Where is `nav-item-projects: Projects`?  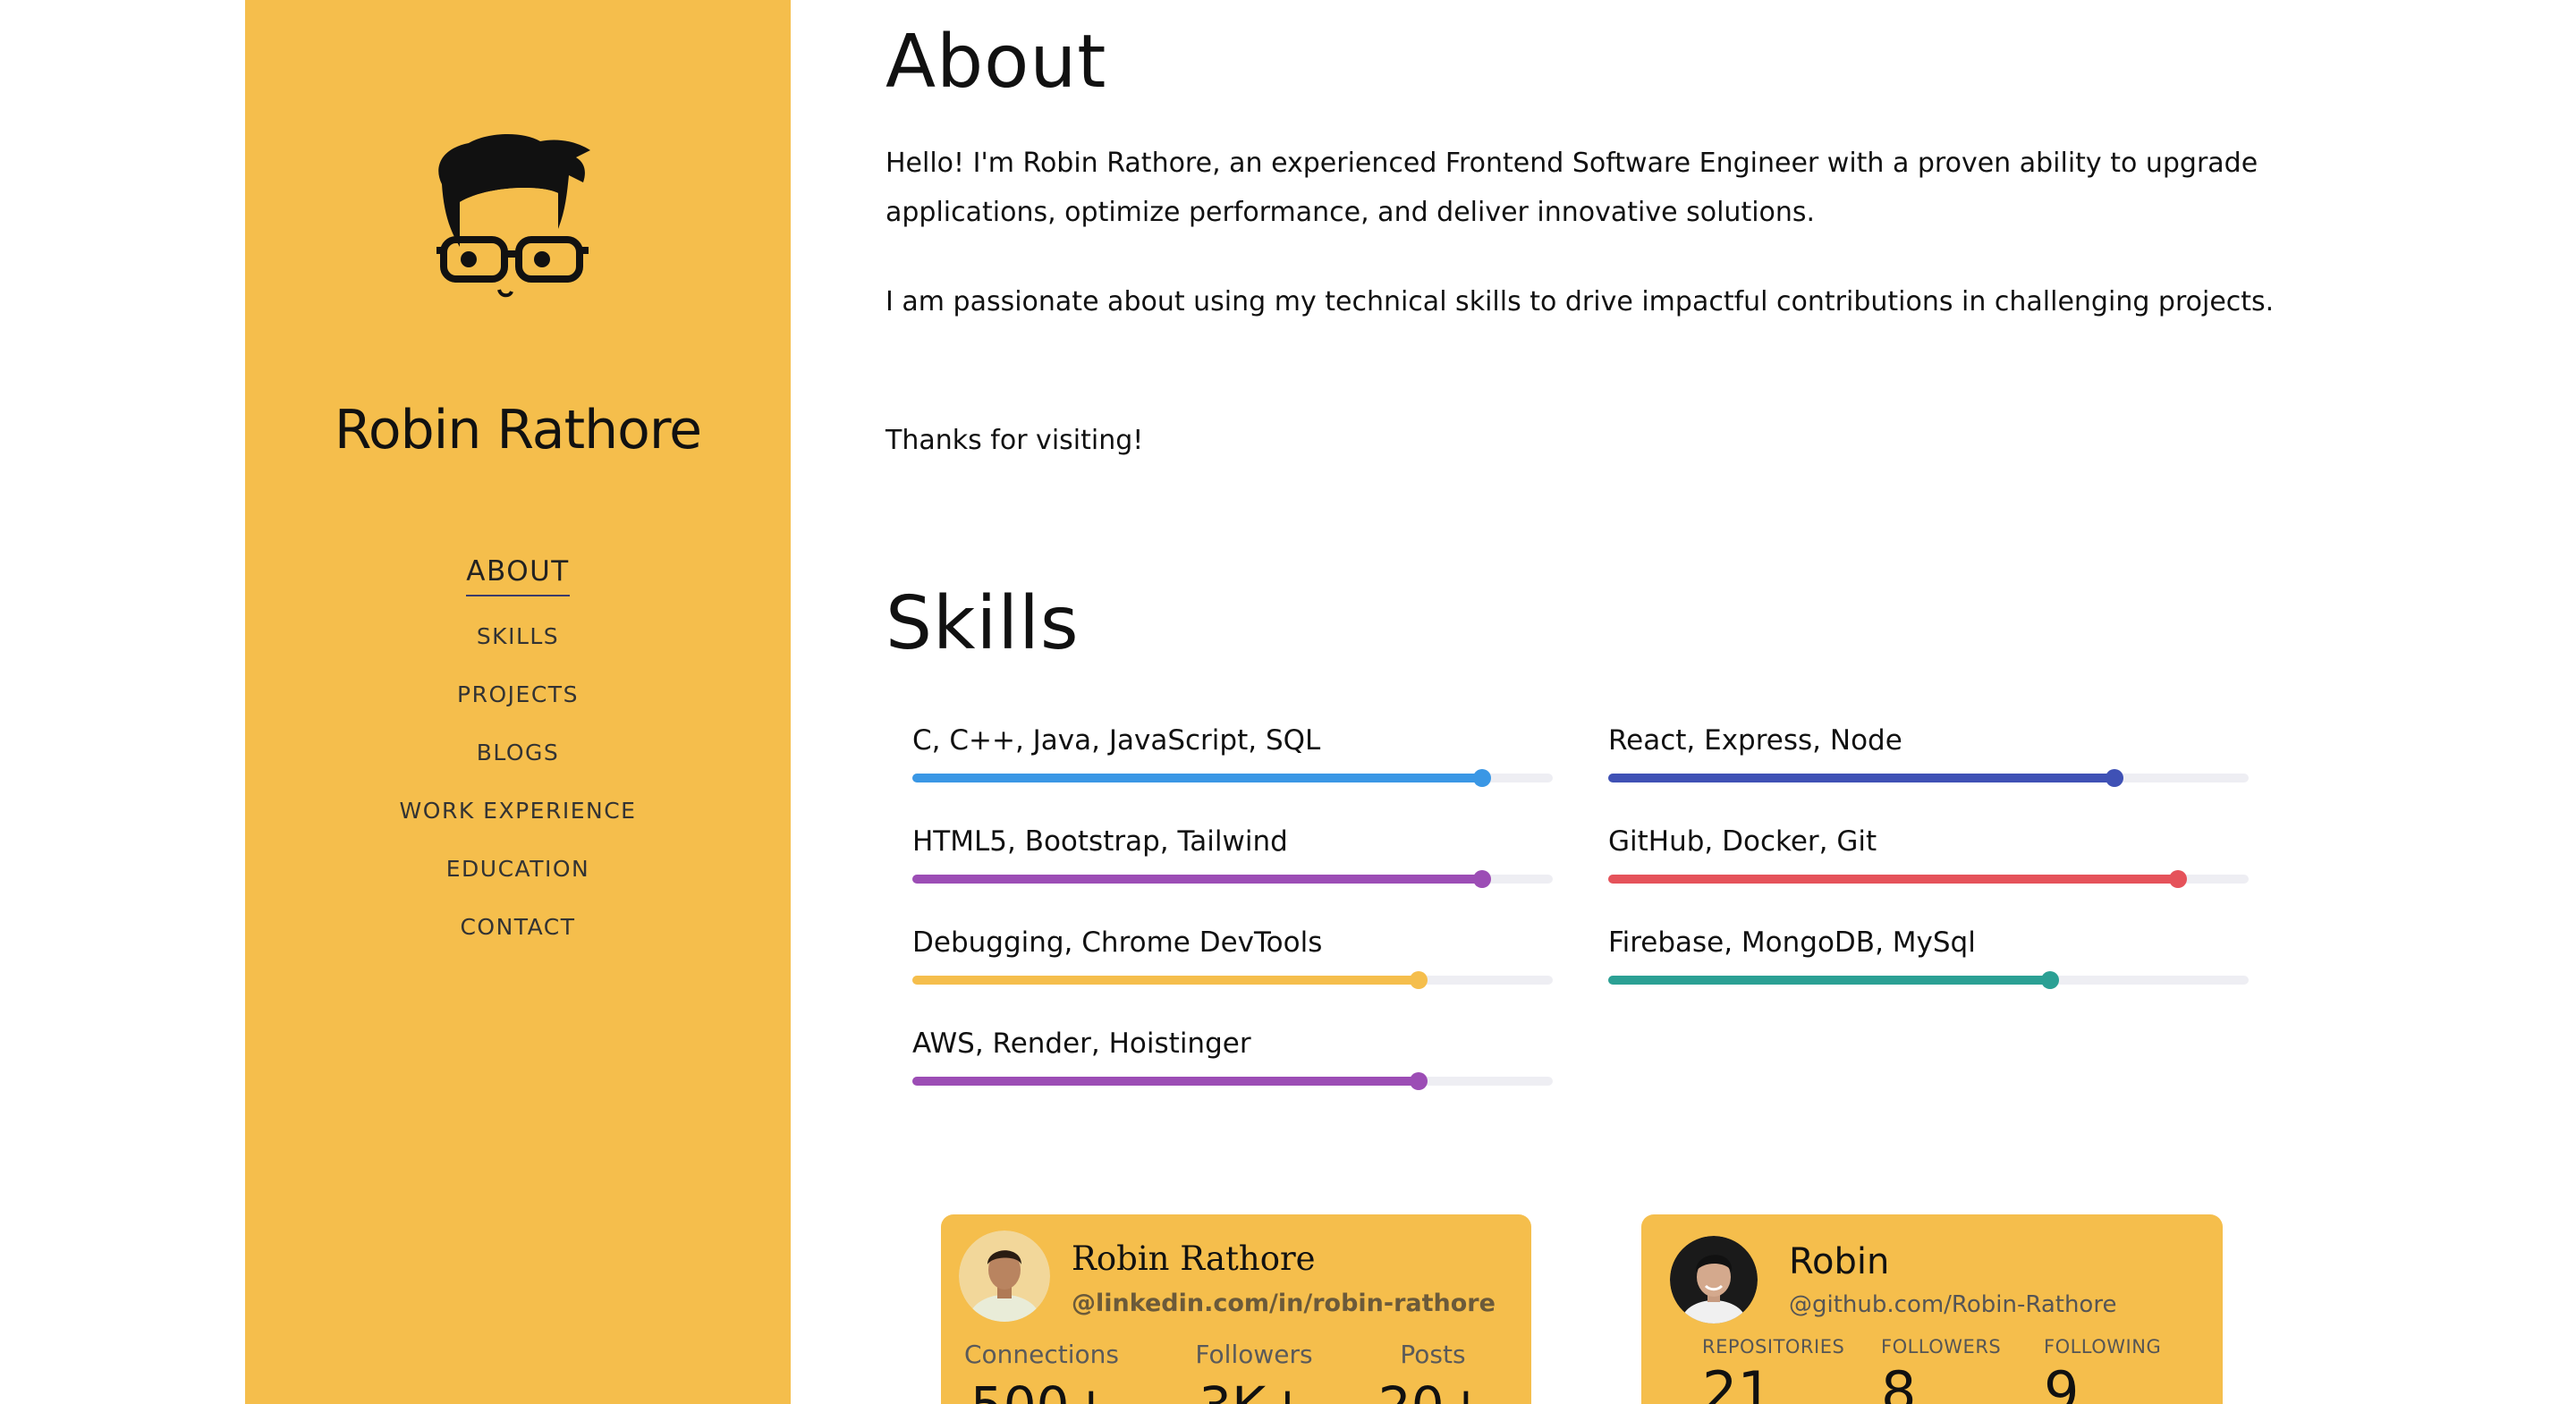
nav-item-projects: Projects is located at coordinates (518, 694).